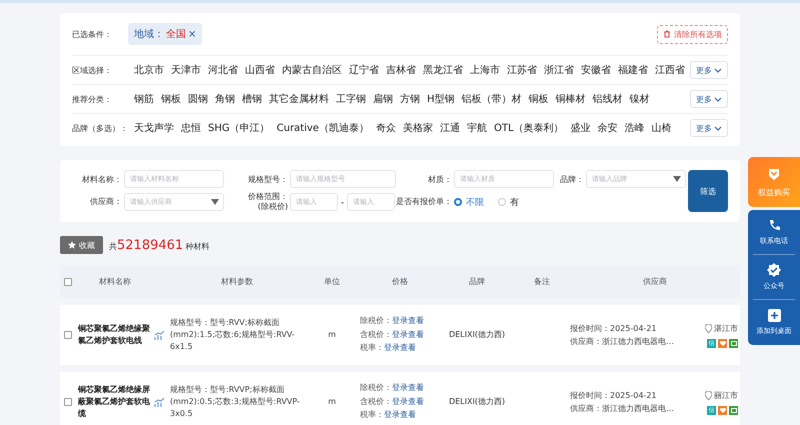 The image size is (800, 425). What do you see at coordinates (443, 70) in the screenshot?
I see `filter-option: 黑龙江省` at bounding box center [443, 70].